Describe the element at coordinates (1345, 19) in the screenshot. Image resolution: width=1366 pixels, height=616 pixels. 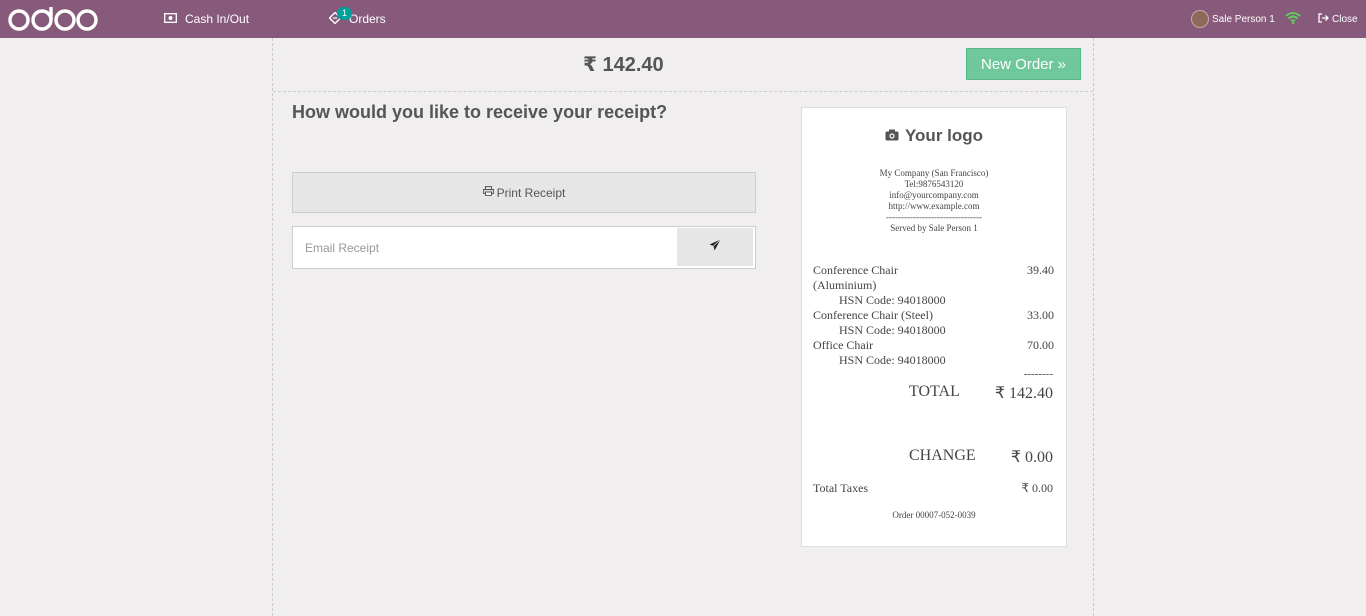
I see `close-label: Close` at that location.